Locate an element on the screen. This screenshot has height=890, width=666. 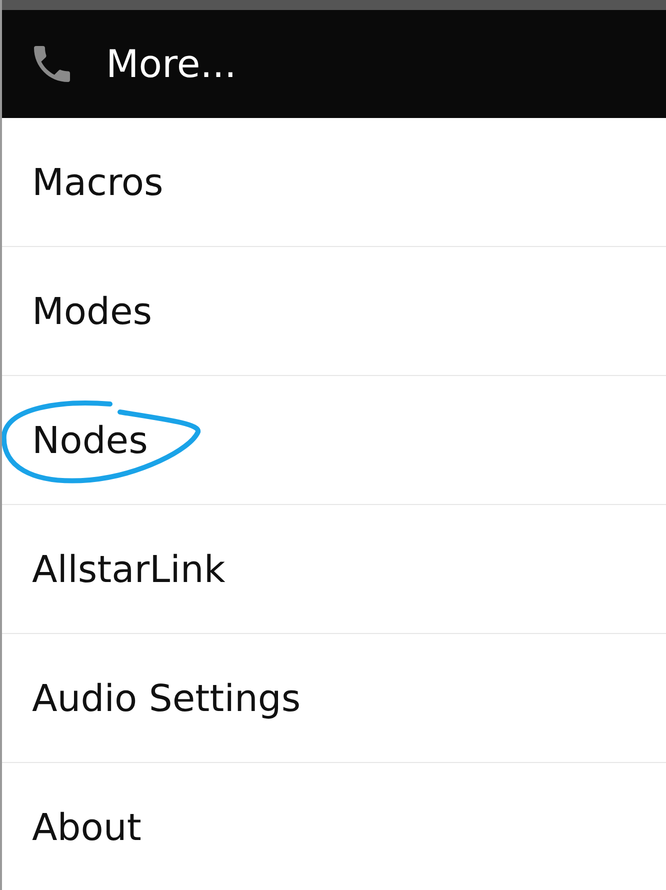
menu-item: Nodes is located at coordinates (334, 440).